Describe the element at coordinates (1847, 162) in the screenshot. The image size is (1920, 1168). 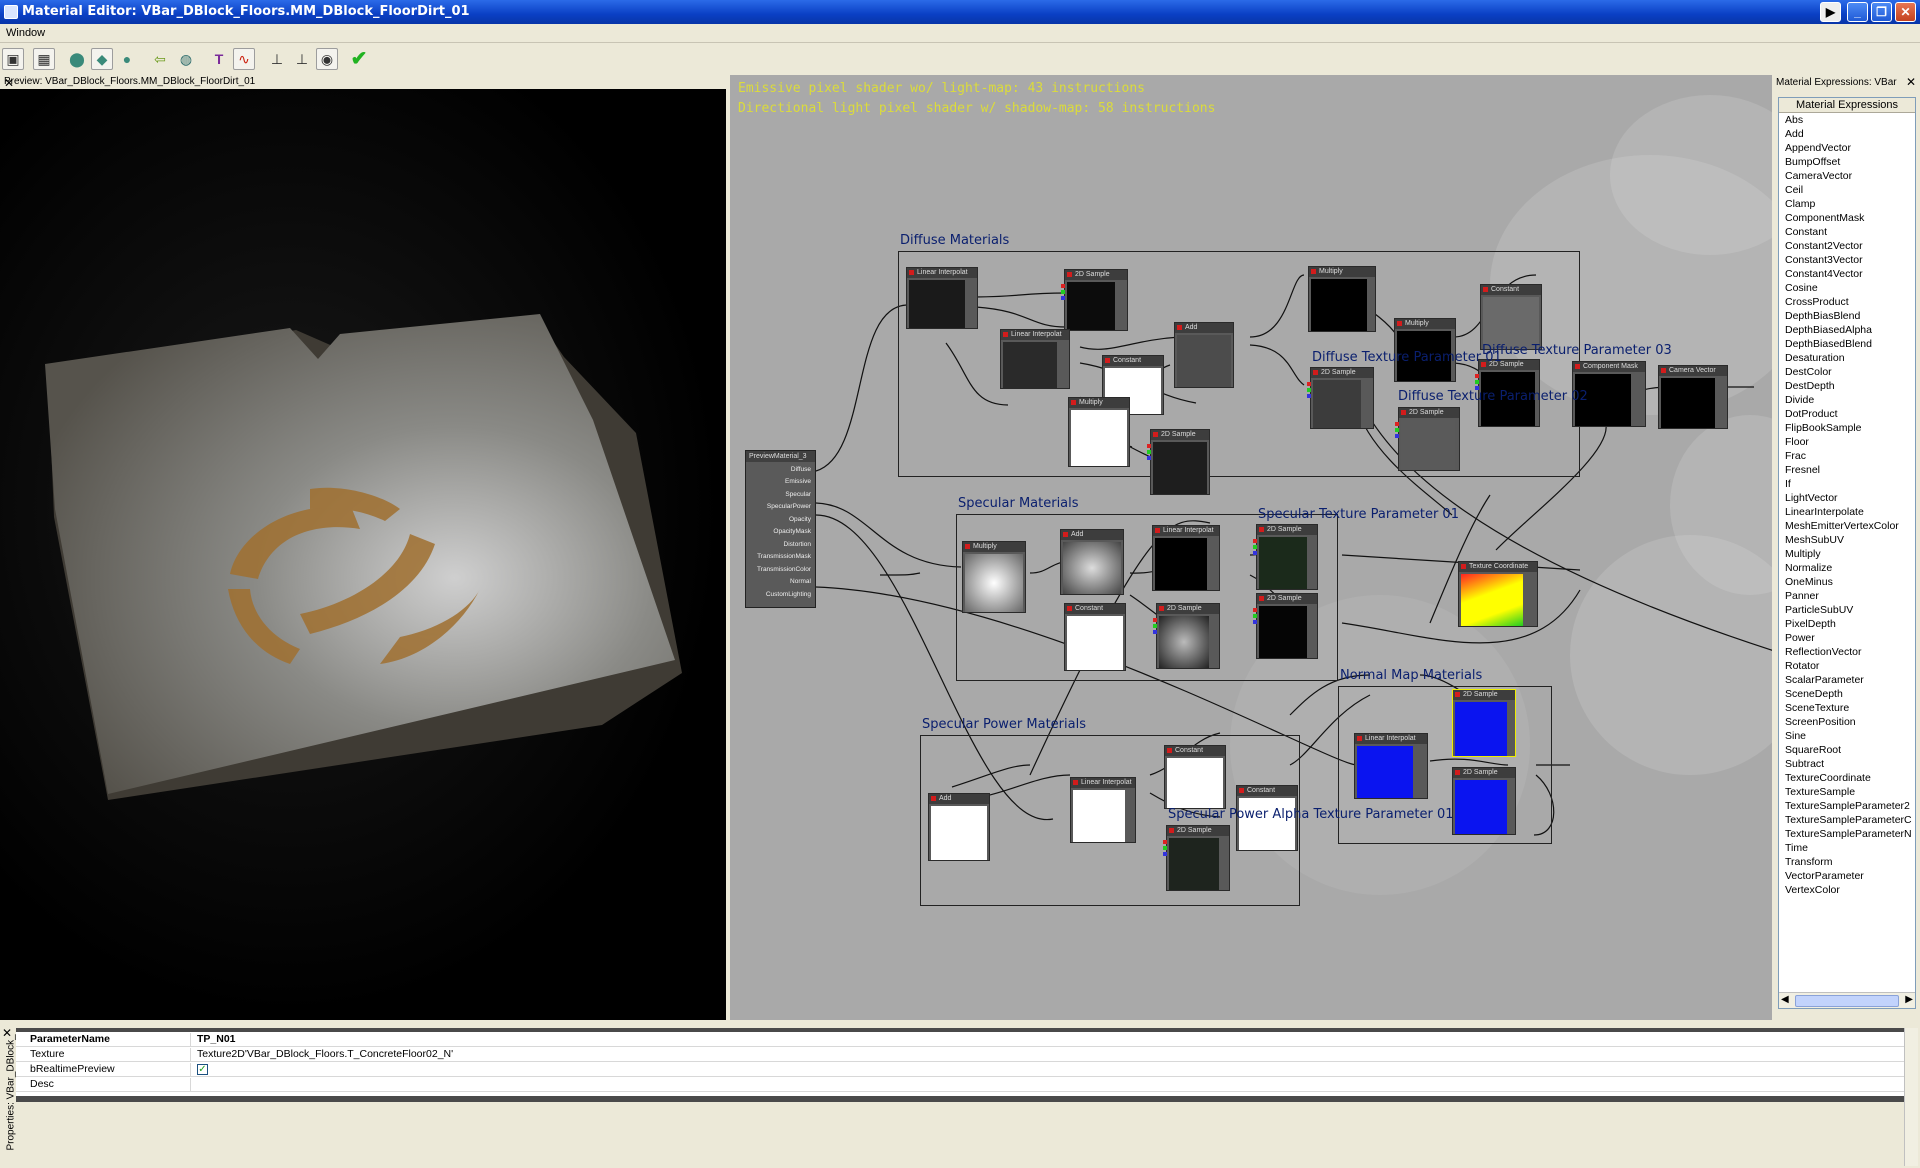
I see `expression-item: BumpOffset` at that location.